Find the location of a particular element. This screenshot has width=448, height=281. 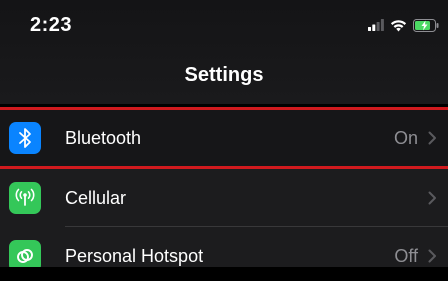

cellular-antenna-icon is located at coordinates (25, 198).